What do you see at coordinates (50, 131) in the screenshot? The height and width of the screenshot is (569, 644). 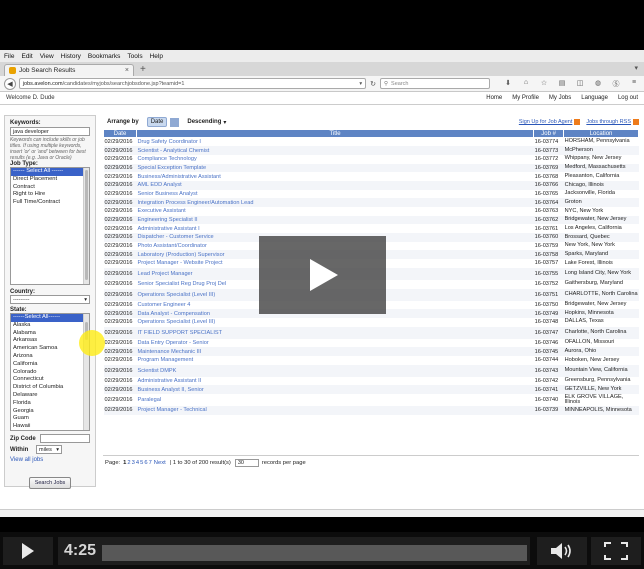 I see `keywords-input: java developer` at bounding box center [50, 131].